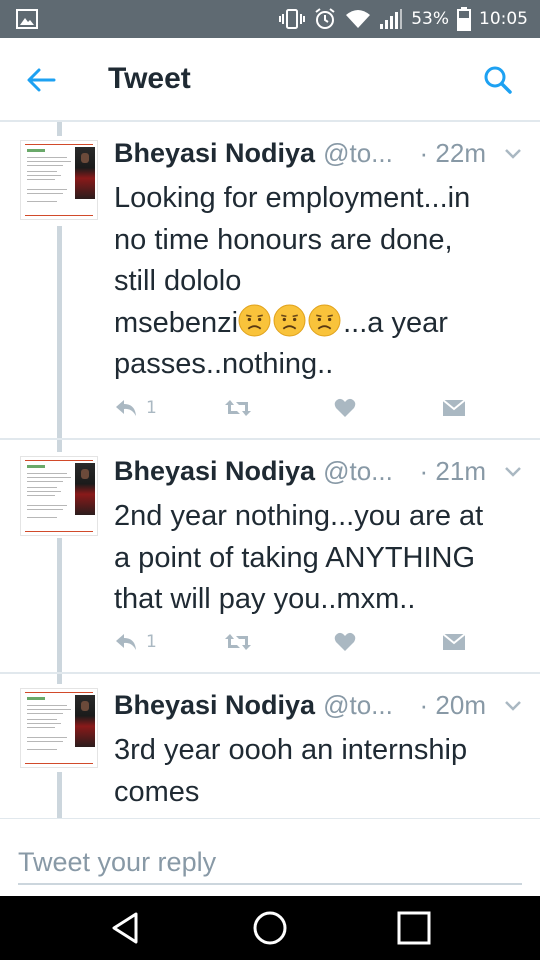 The width and height of the screenshot is (540, 960). Describe the element at coordinates (503, 19) in the screenshot. I see `clock-time: 10:05` at that location.